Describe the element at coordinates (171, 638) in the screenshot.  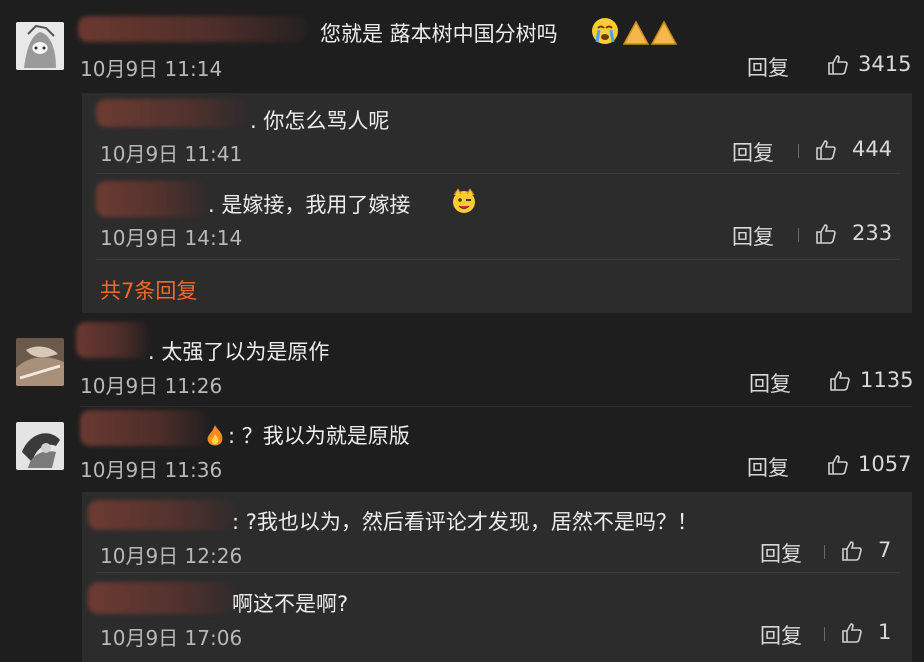
I see `reply-time: 10月9日 17:06` at that location.